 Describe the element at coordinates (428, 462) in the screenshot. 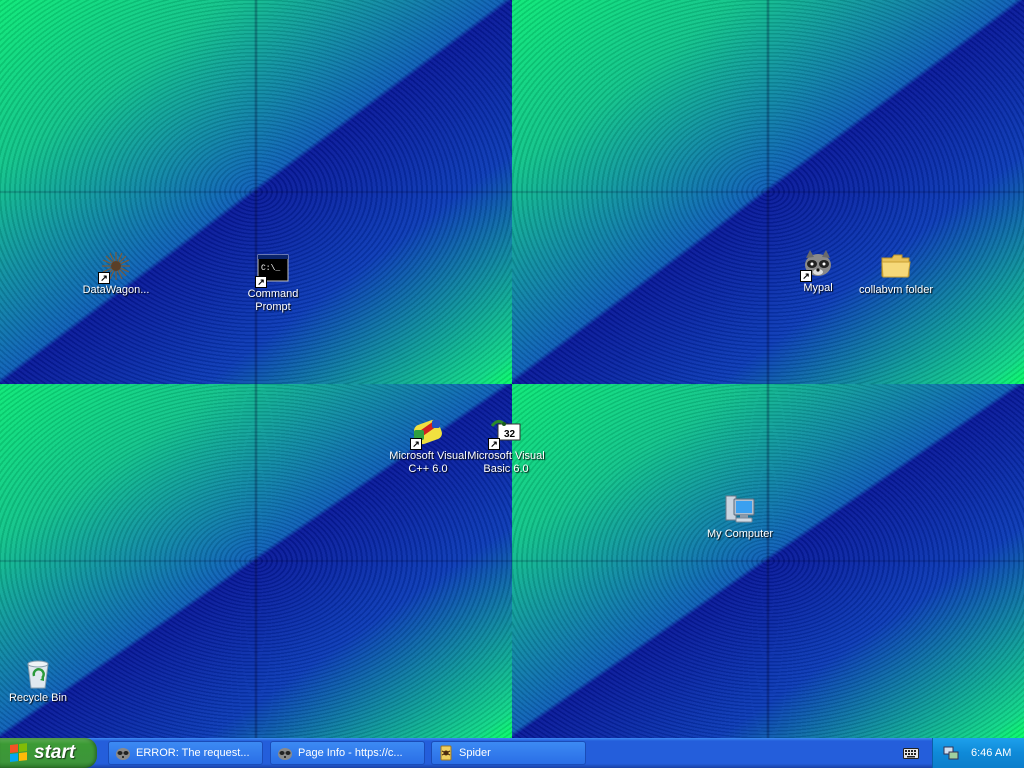

I see `desktop-icon-label: Microsoft Visual C++ 6.0` at that location.